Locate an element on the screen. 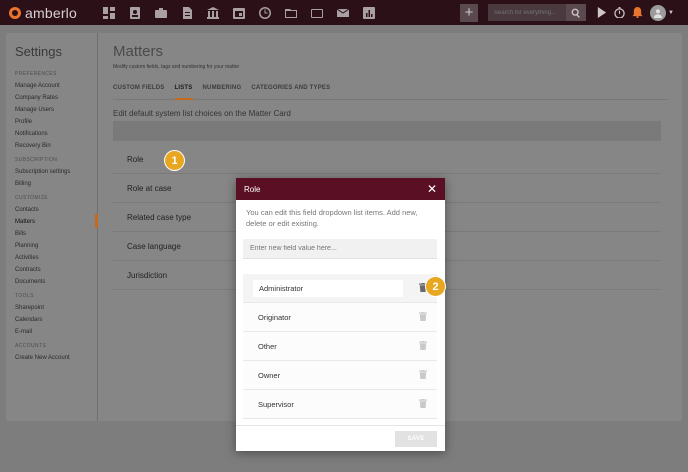 The width and height of the screenshot is (688, 472). global-search-input is located at coordinates (527, 12).